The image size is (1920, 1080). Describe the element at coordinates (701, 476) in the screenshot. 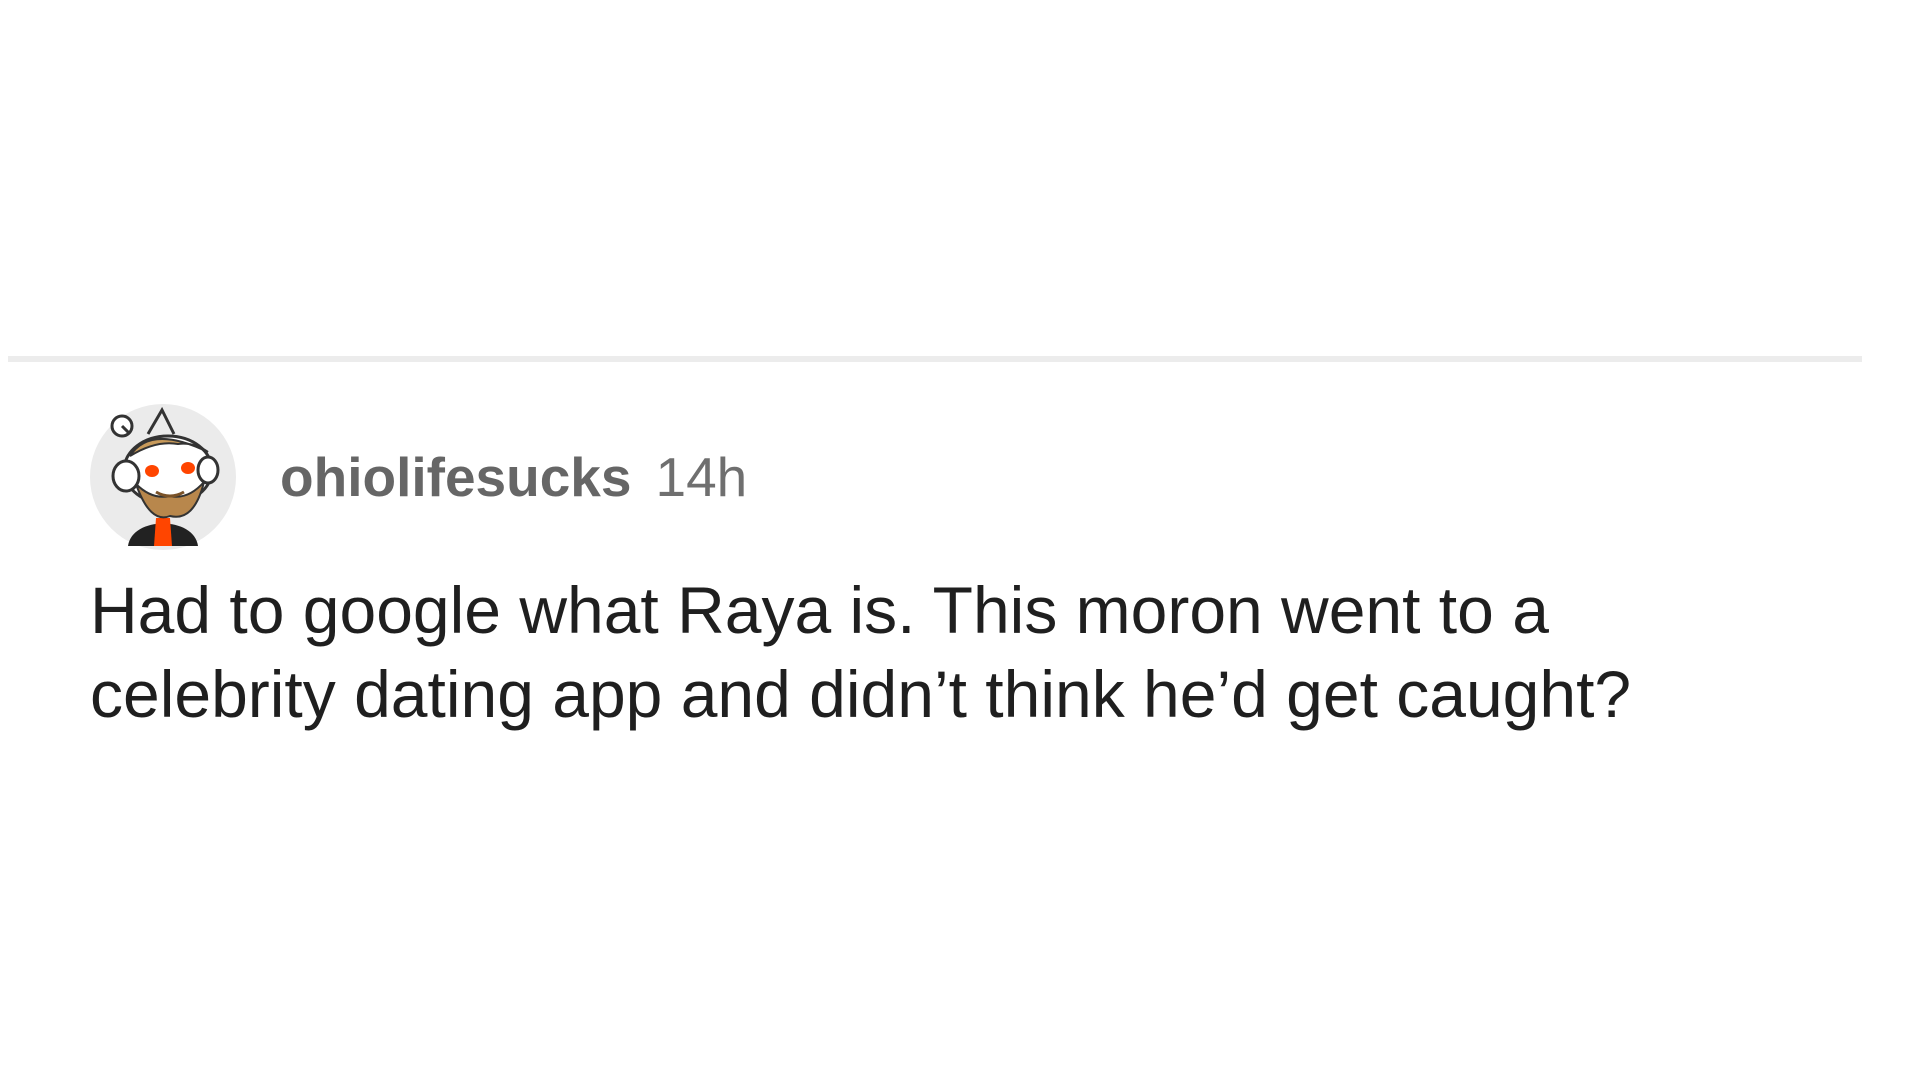

I see `timestamp: 14h` at that location.